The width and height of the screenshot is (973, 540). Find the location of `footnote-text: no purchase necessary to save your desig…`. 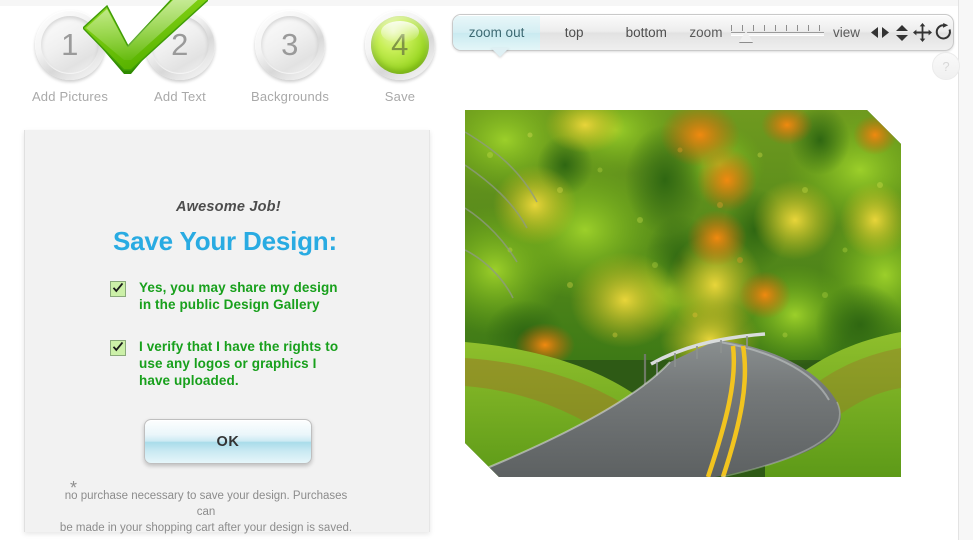

footnote-text: no purchase necessary to save your desig… is located at coordinates (206, 512).